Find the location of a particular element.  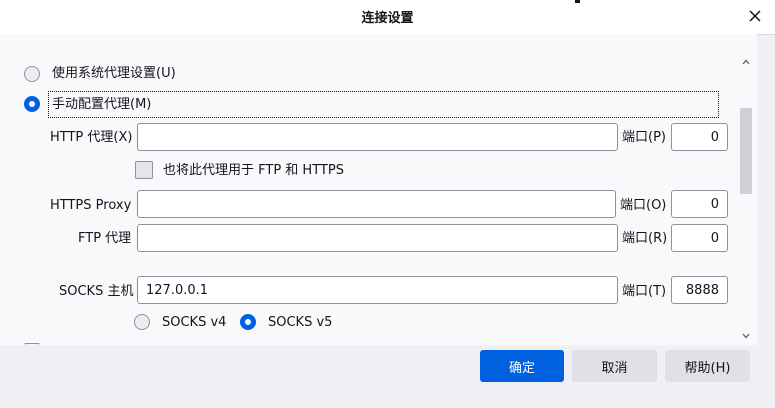

socks-host-label: SOCKS 主机 is located at coordinates (96, 291).